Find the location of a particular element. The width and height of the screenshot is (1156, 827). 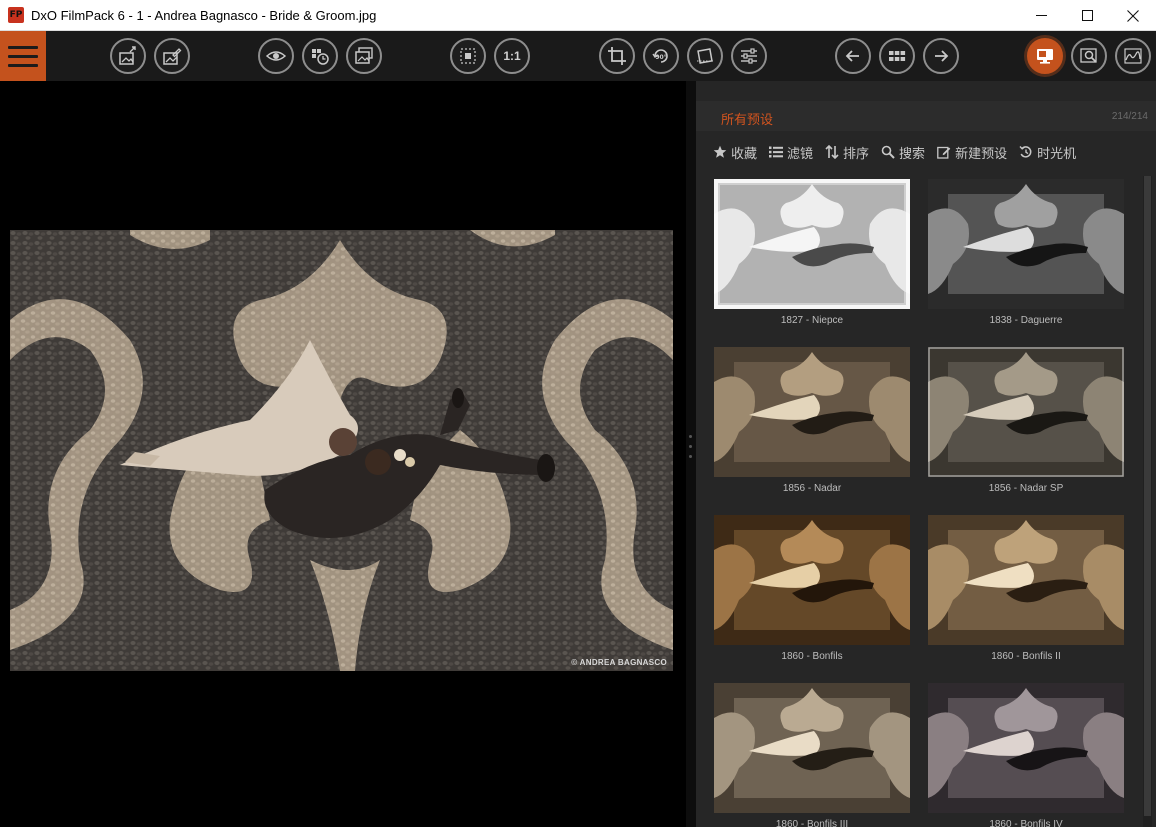

preset-toolbar: 收藏 滤镜 排序 搜索 新建预设 时光机 is located at coordinates (894, 152).